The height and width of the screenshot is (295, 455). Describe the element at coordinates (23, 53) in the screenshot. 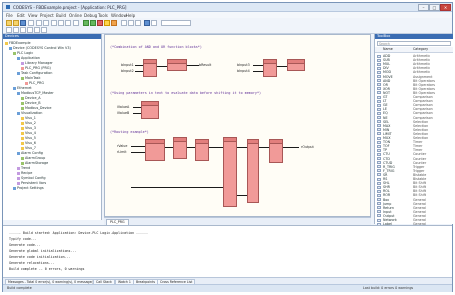

I see `tree-item: PLC Logic` at that location.